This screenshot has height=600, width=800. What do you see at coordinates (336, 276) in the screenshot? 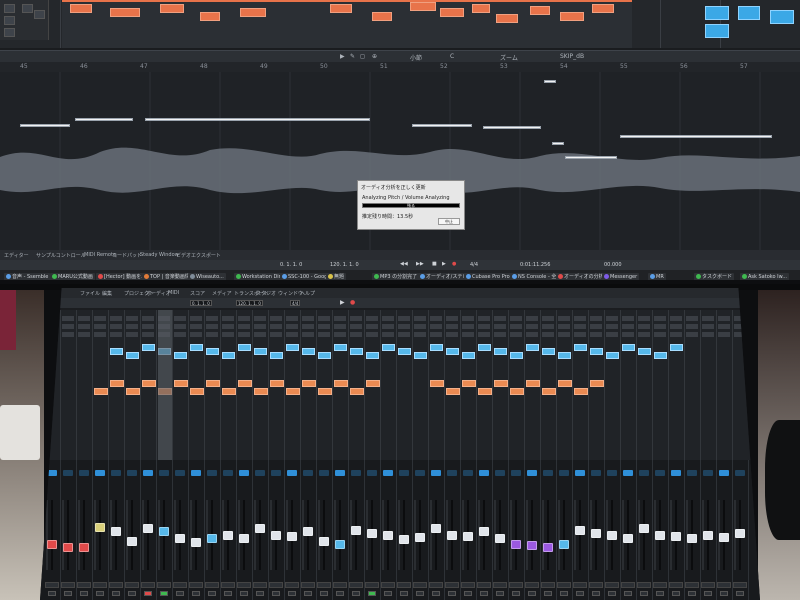
I see `taskbar-item: 無題` at bounding box center [336, 276].